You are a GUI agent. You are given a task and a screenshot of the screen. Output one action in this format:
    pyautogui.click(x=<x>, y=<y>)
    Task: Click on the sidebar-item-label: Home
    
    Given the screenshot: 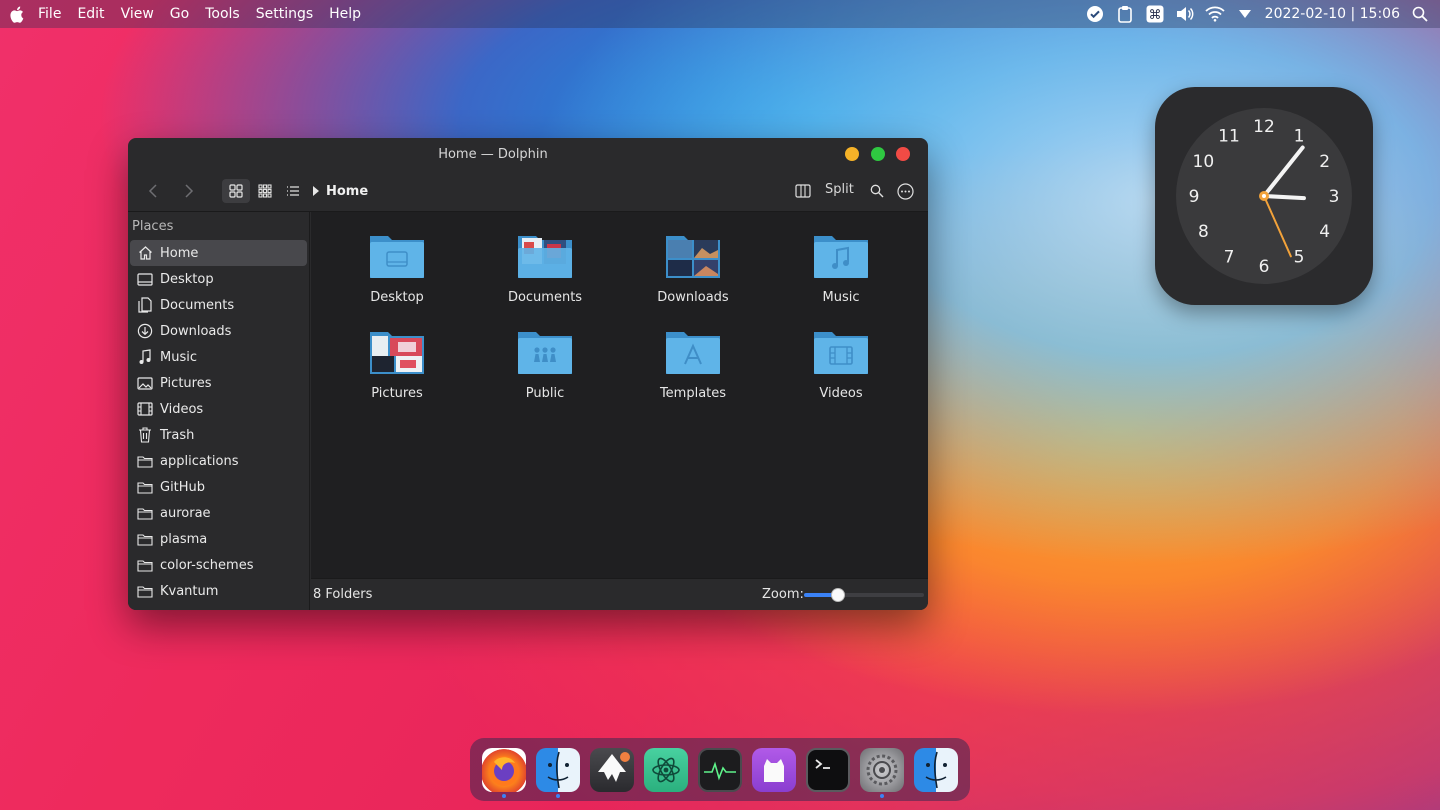 What is the action you would take?
    pyautogui.click(x=179, y=253)
    